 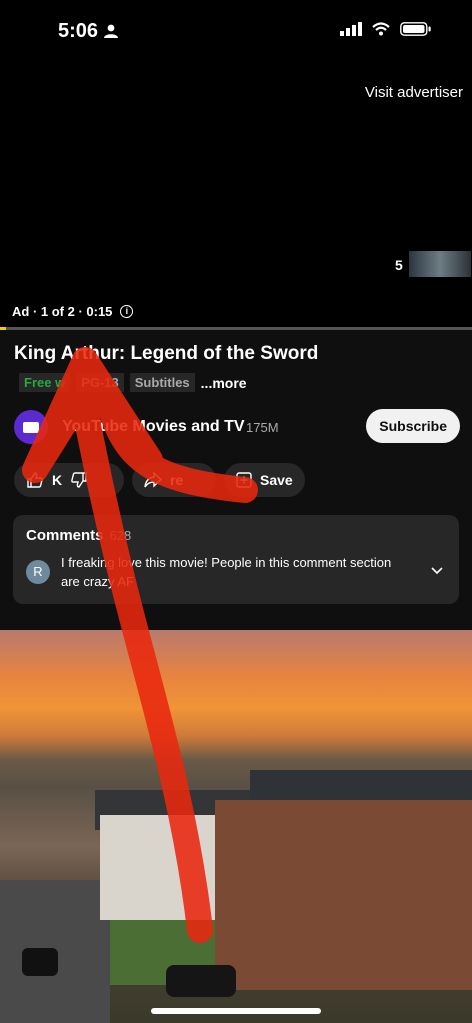 I want to click on subscriber-count: 175M, so click(x=262, y=427).